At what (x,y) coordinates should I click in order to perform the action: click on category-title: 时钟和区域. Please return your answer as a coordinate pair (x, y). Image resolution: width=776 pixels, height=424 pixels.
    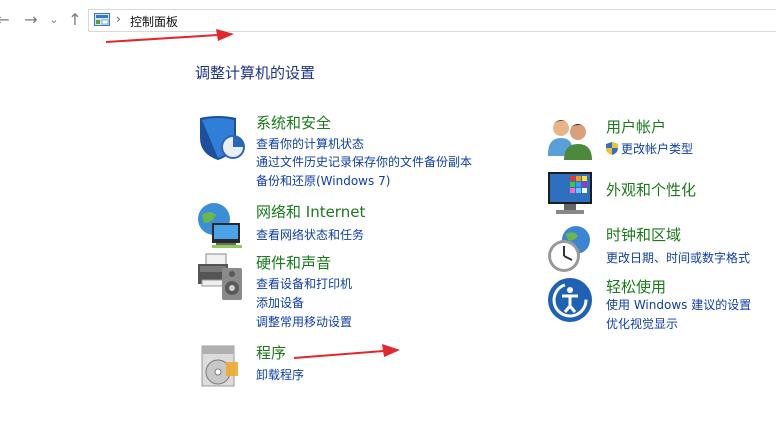
    Looking at the image, I should click on (643, 234).